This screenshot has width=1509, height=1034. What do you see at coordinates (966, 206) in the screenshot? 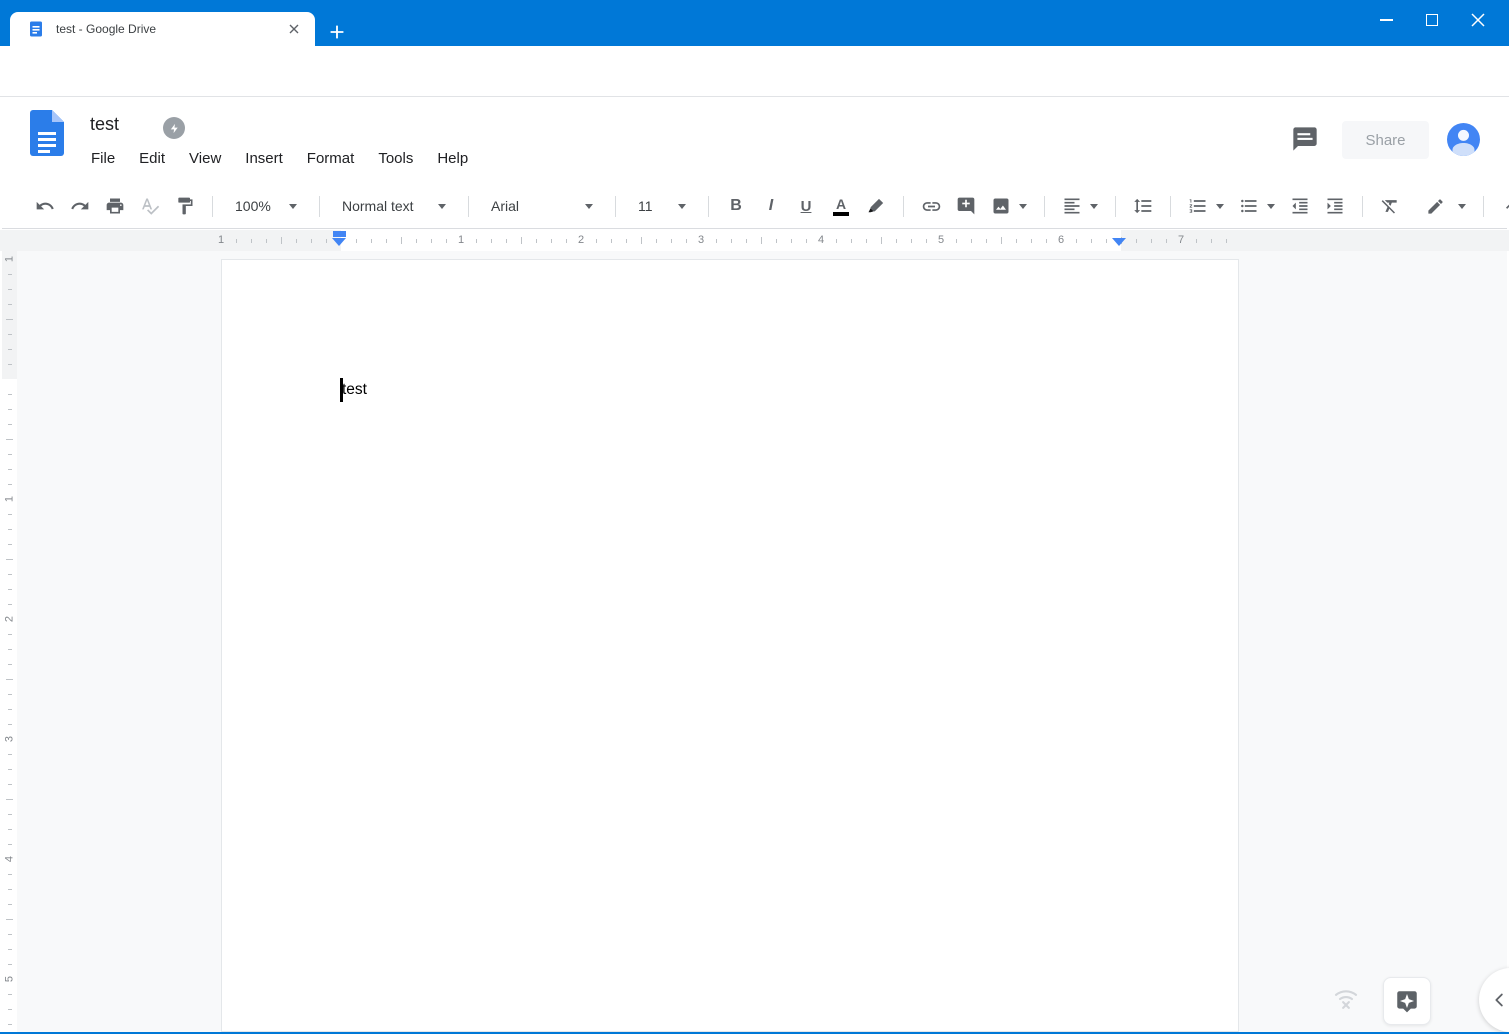
I see `add-comment-button` at bounding box center [966, 206].